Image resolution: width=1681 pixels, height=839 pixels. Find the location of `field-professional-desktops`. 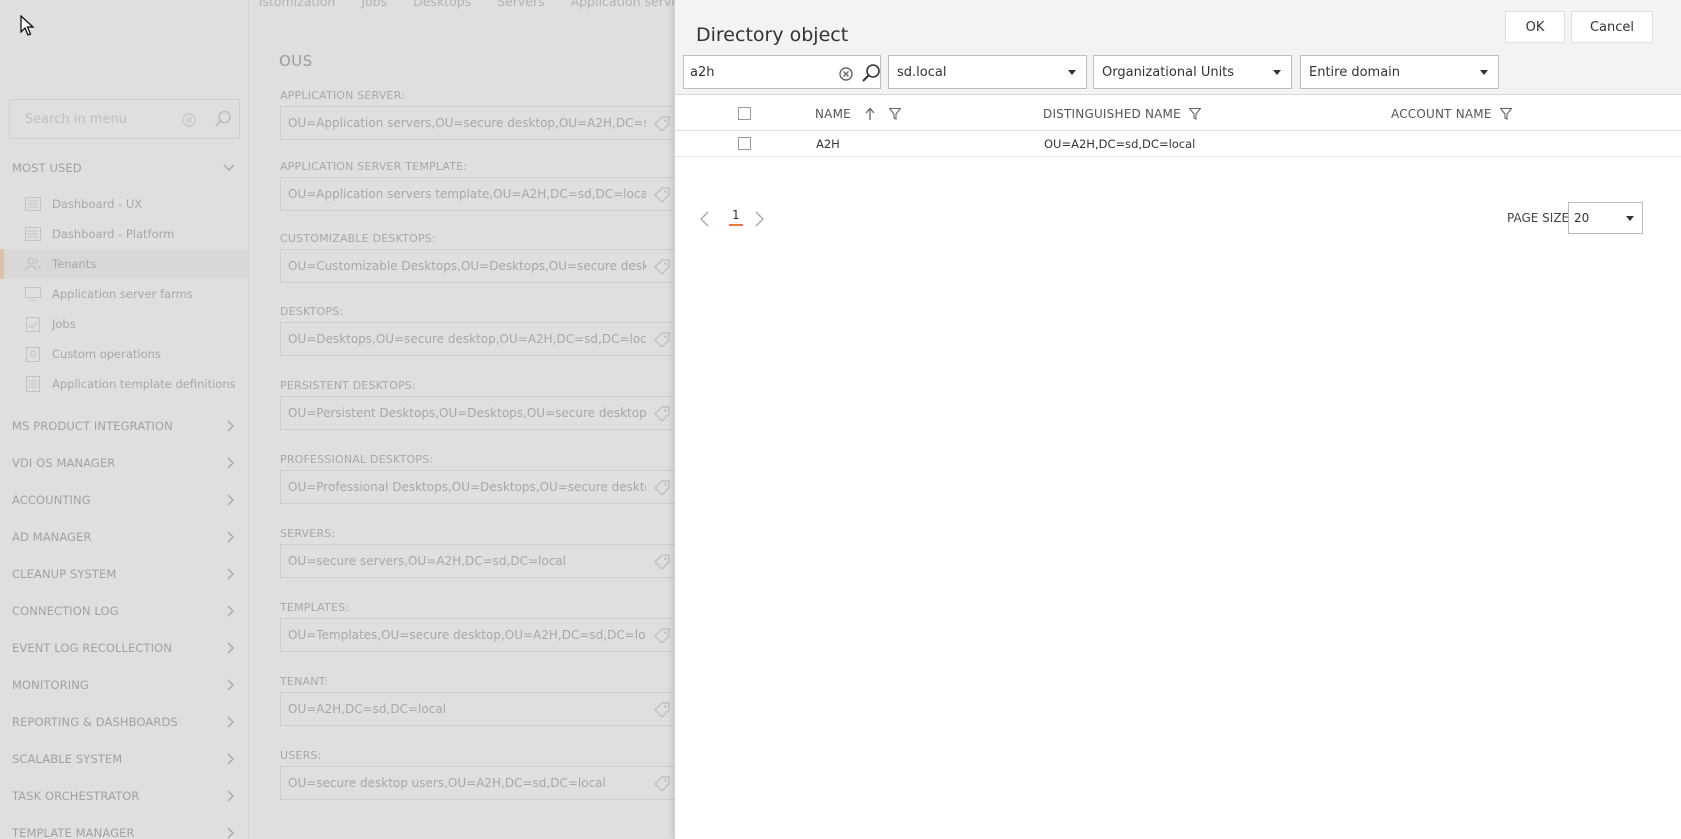

field-professional-desktops is located at coordinates (477, 487).